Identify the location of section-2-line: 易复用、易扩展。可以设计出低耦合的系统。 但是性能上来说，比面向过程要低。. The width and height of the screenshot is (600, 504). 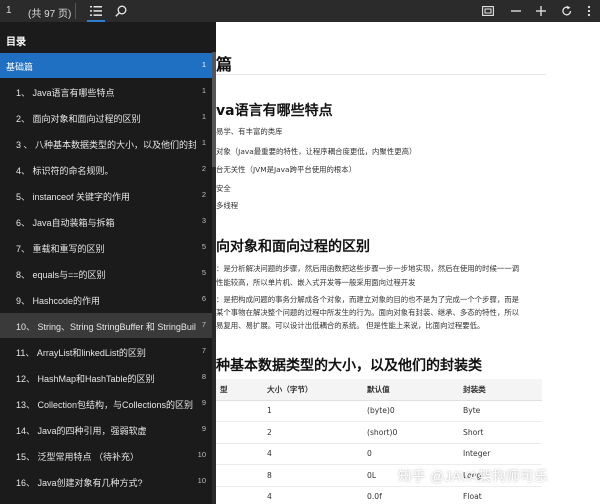
(350, 325).